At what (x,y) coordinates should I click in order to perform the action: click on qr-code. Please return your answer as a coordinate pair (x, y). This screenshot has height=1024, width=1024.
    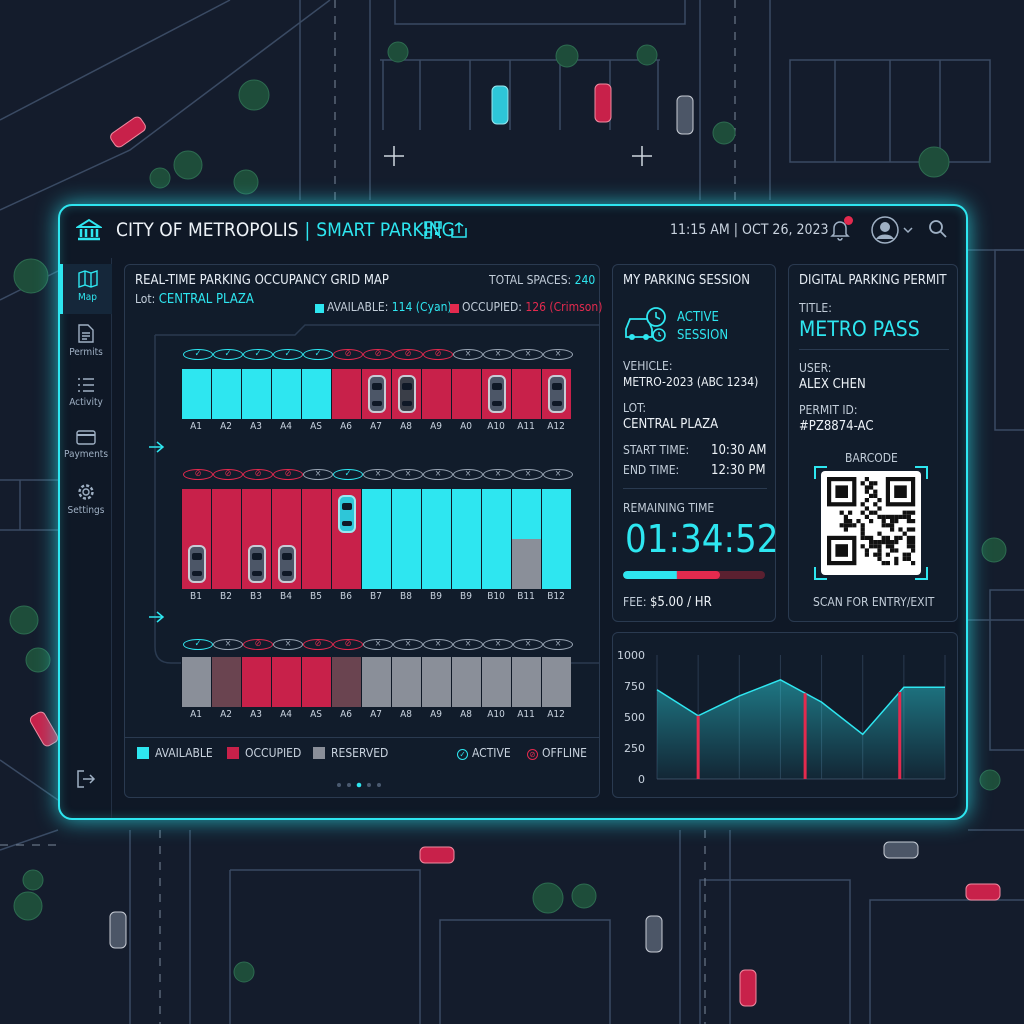
    Looking at the image, I should click on (871, 523).